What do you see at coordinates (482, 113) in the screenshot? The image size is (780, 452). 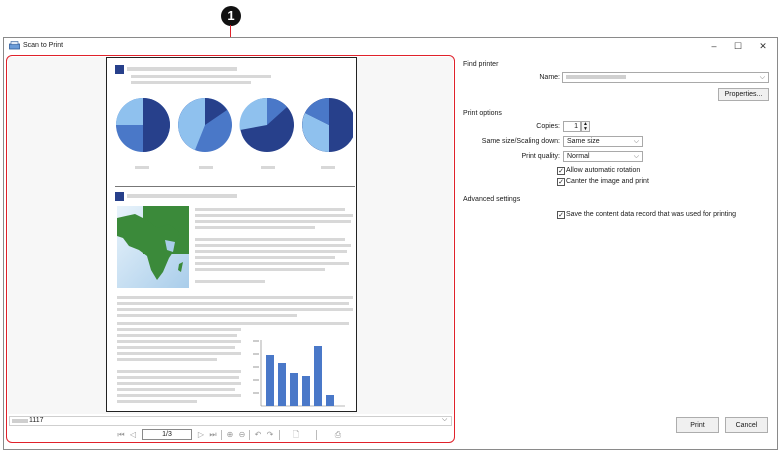 I see `print-options-section-label: Print options` at bounding box center [482, 113].